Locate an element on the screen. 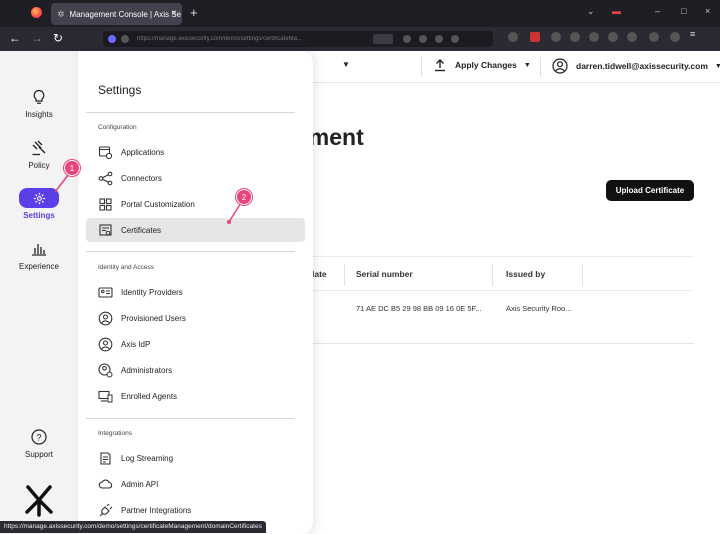 The image size is (720, 534). column-separator is located at coordinates (344, 275).